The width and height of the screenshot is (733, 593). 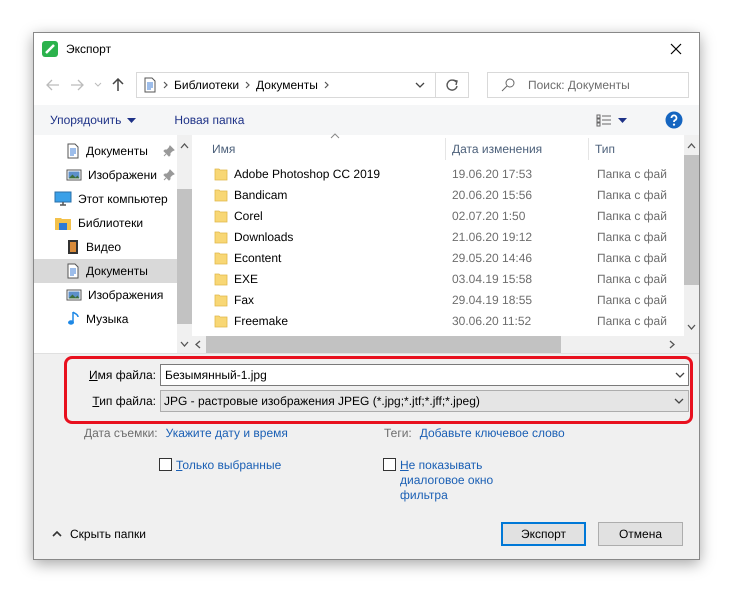 I want to click on file-name-field: Безымянный-1.jpg, so click(x=424, y=375).